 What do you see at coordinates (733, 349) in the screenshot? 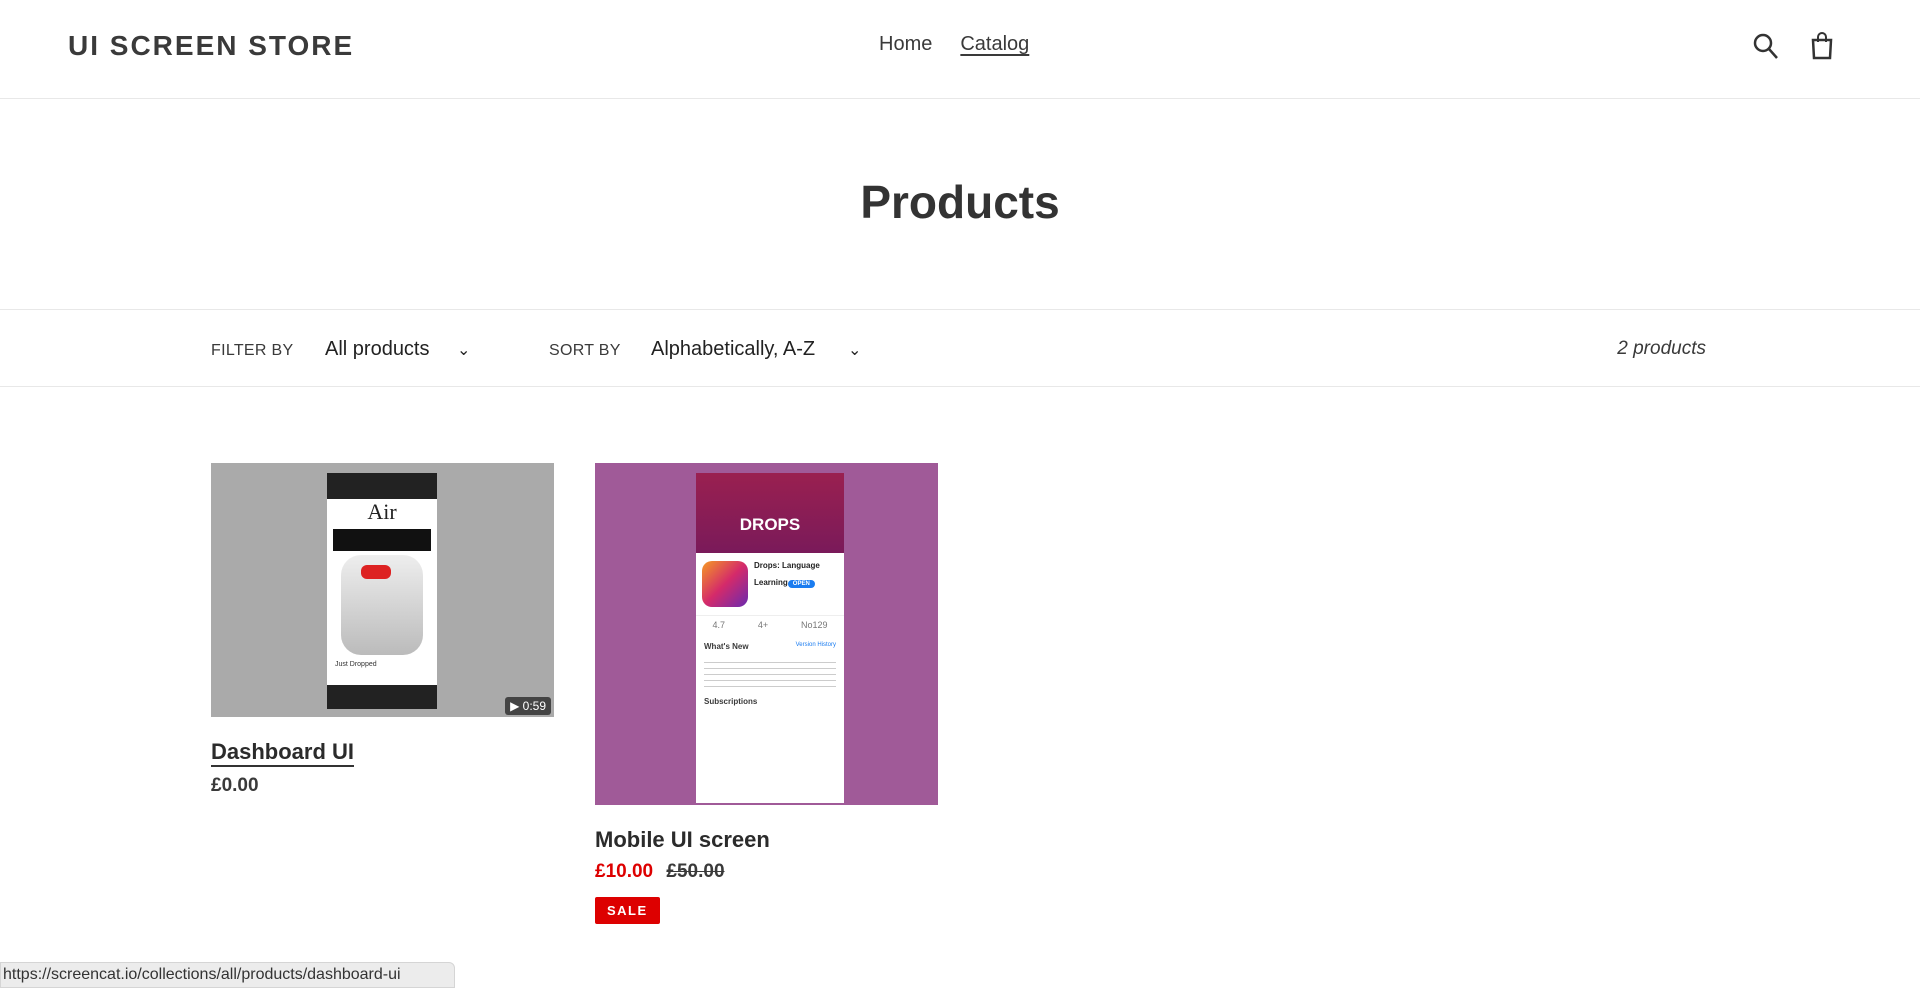
I see `sort-select: Alphabetically, A-Z` at bounding box center [733, 349].